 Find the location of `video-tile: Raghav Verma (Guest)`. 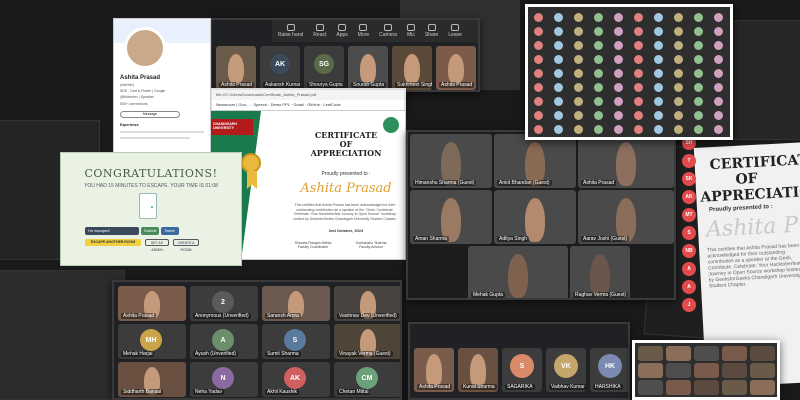

video-tile: Raghav Verma (Guest) is located at coordinates (600, 272).